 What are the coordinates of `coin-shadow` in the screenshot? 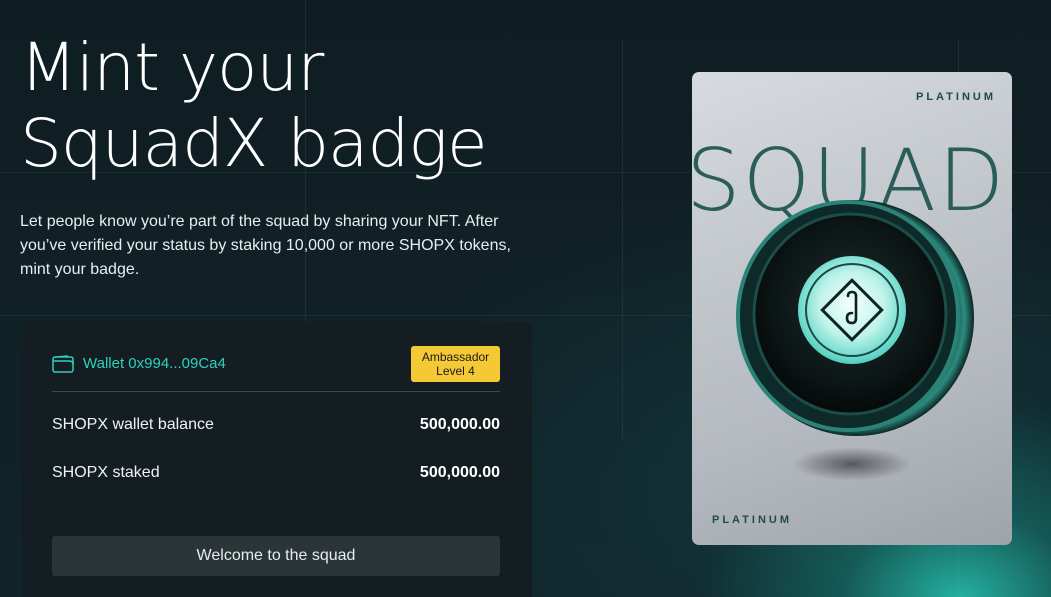 It's located at (852, 464).